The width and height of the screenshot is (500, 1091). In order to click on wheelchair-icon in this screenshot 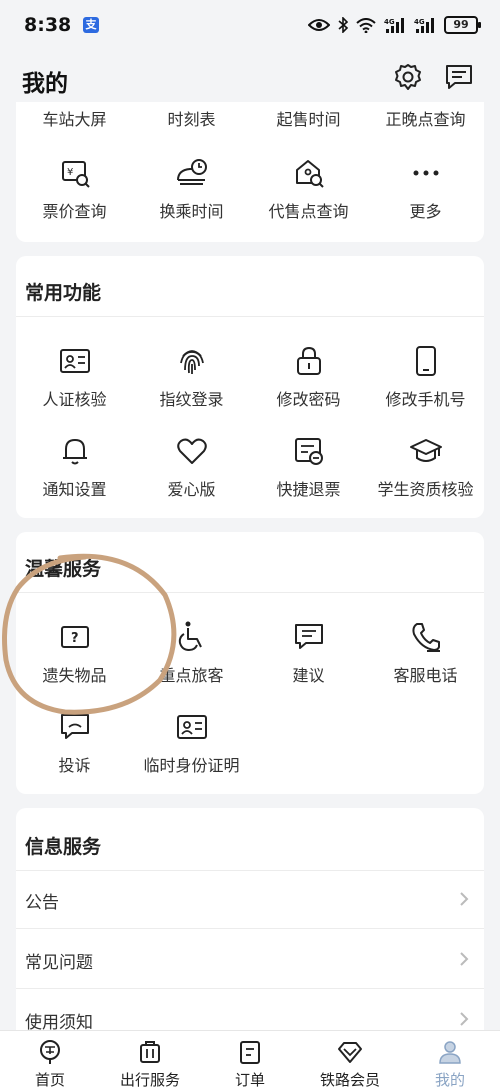, I will do `click(190, 636)`.